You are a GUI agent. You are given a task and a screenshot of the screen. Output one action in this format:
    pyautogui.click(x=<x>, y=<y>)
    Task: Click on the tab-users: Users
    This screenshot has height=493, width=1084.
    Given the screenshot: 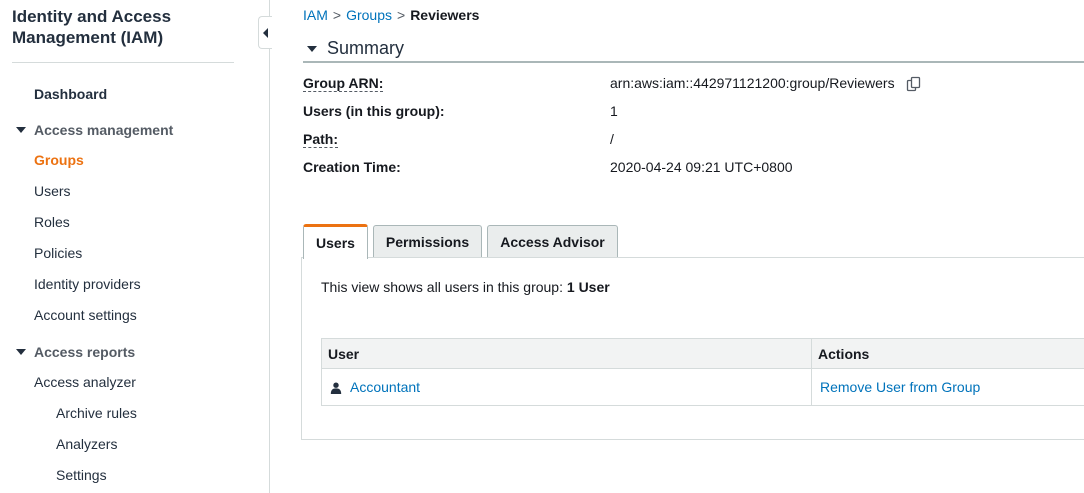 What is the action you would take?
    pyautogui.click(x=335, y=241)
    